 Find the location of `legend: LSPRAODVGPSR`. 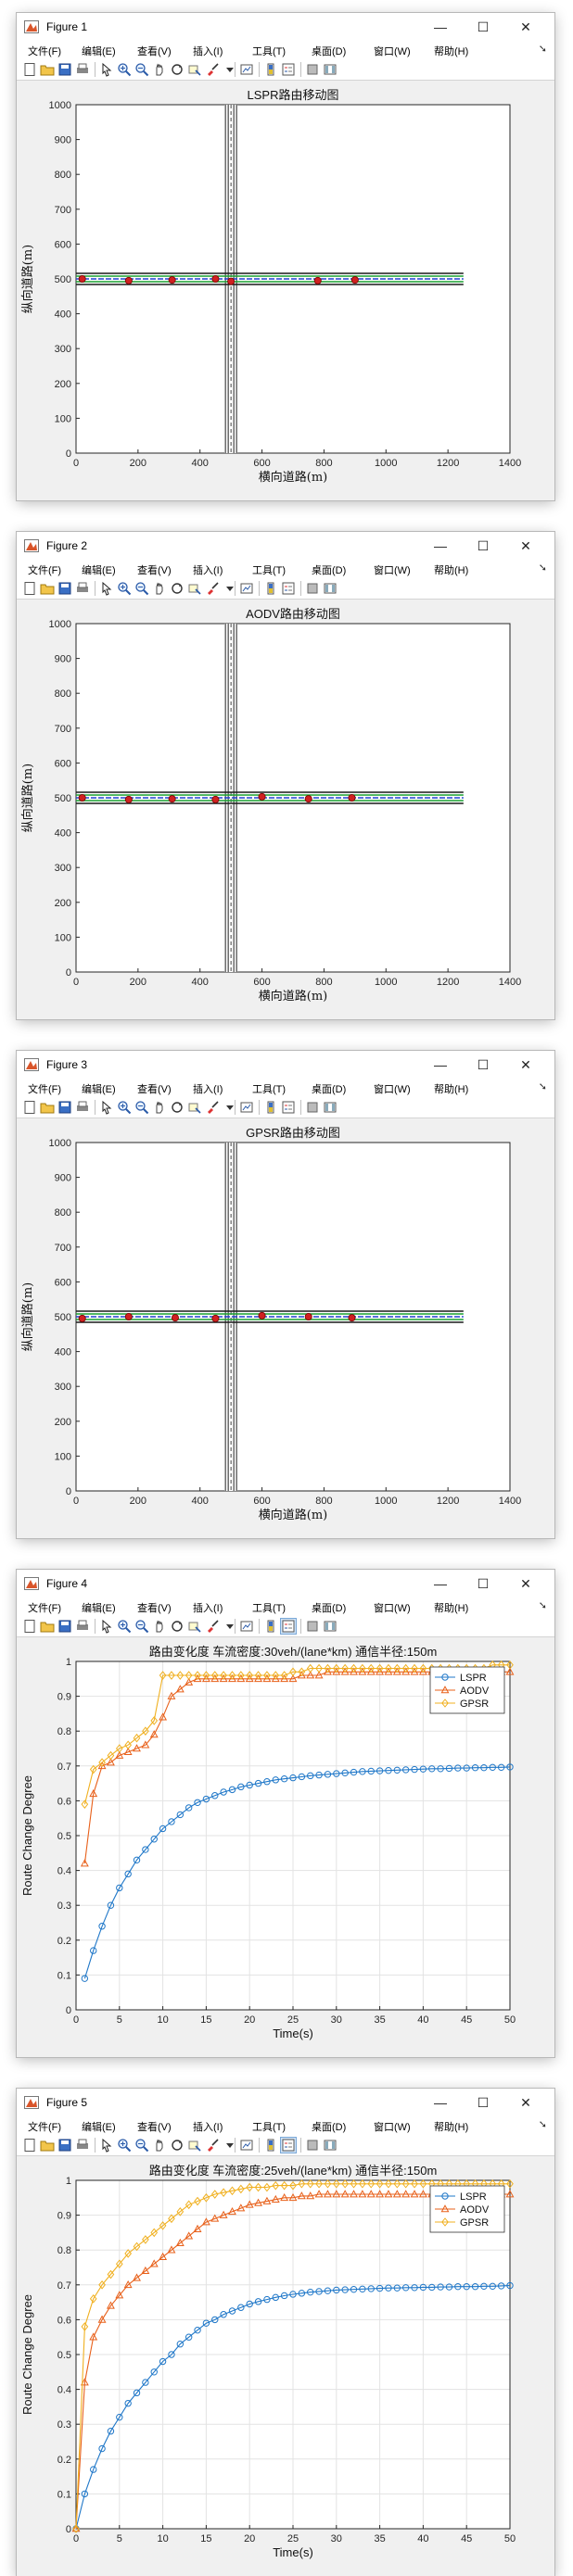

legend: LSPRAODVGPSR is located at coordinates (467, 2209).